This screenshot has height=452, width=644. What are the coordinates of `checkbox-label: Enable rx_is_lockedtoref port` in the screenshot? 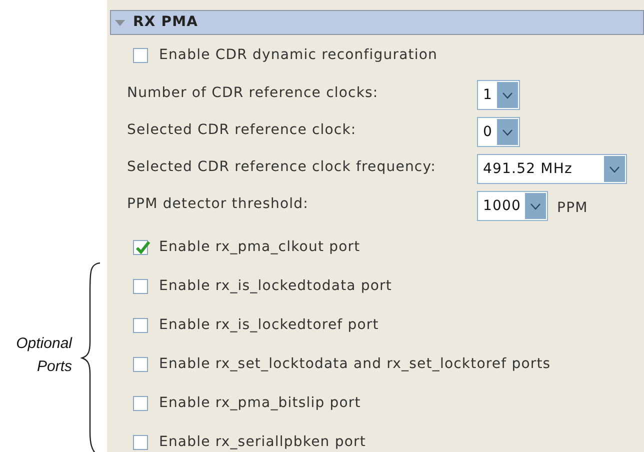 It's located at (269, 325).